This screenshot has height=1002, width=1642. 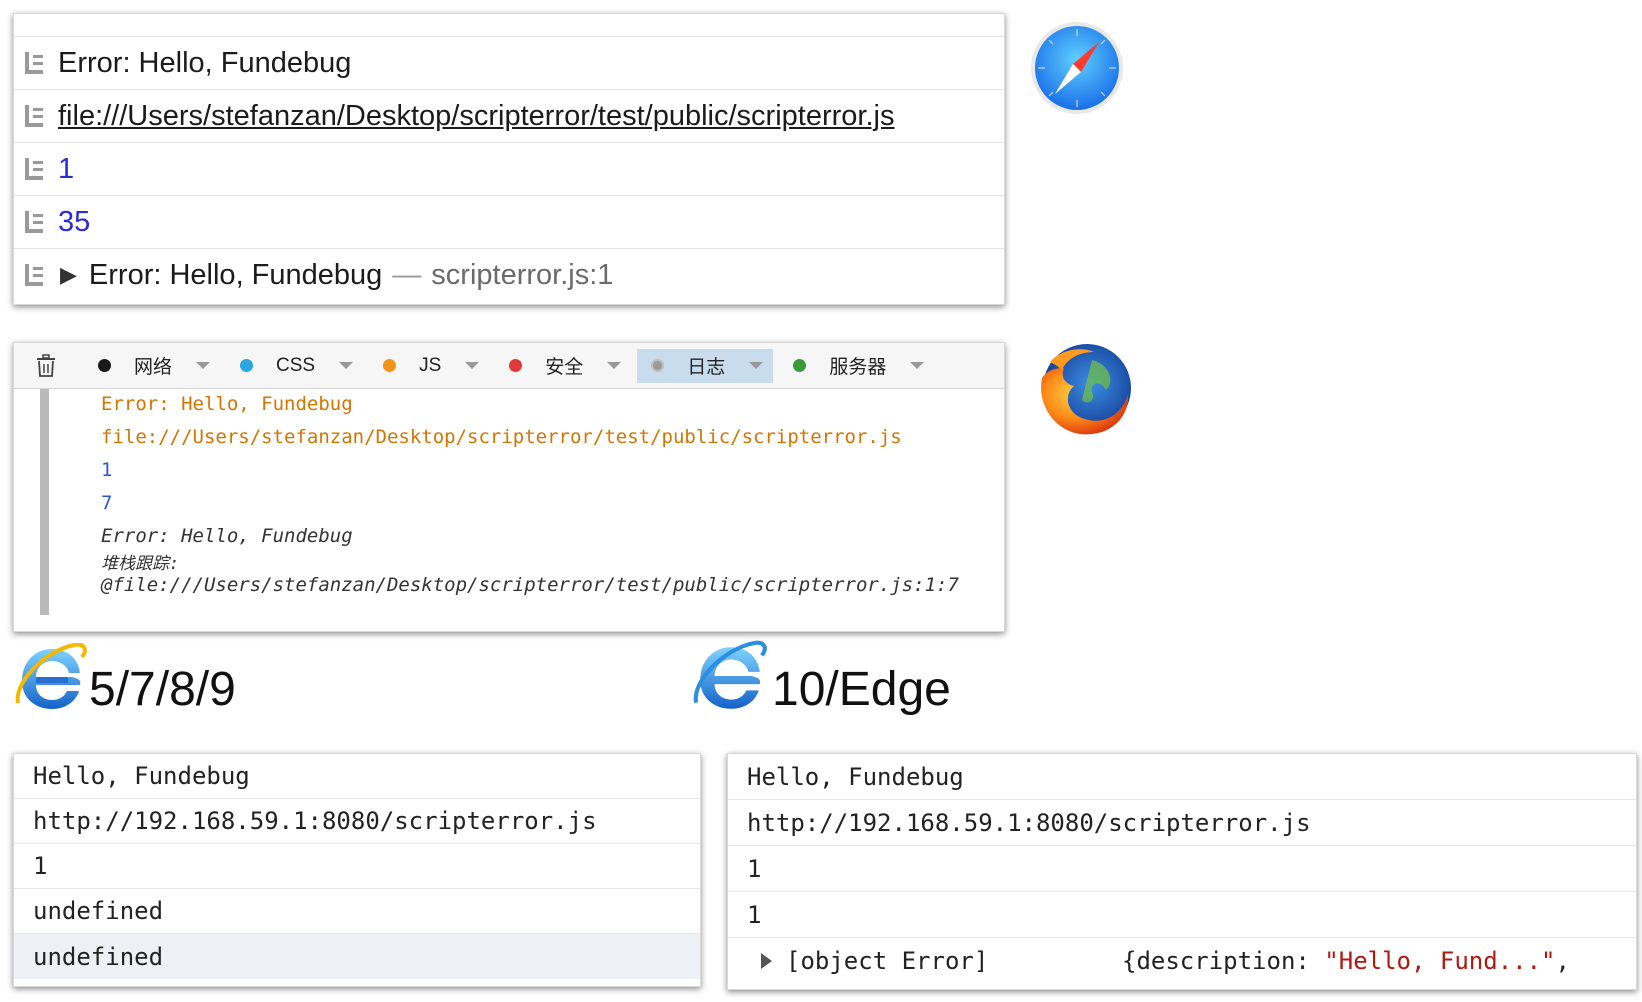 I want to click on ff-stack-label: 堆栈跟踪:, so click(x=140, y=564).